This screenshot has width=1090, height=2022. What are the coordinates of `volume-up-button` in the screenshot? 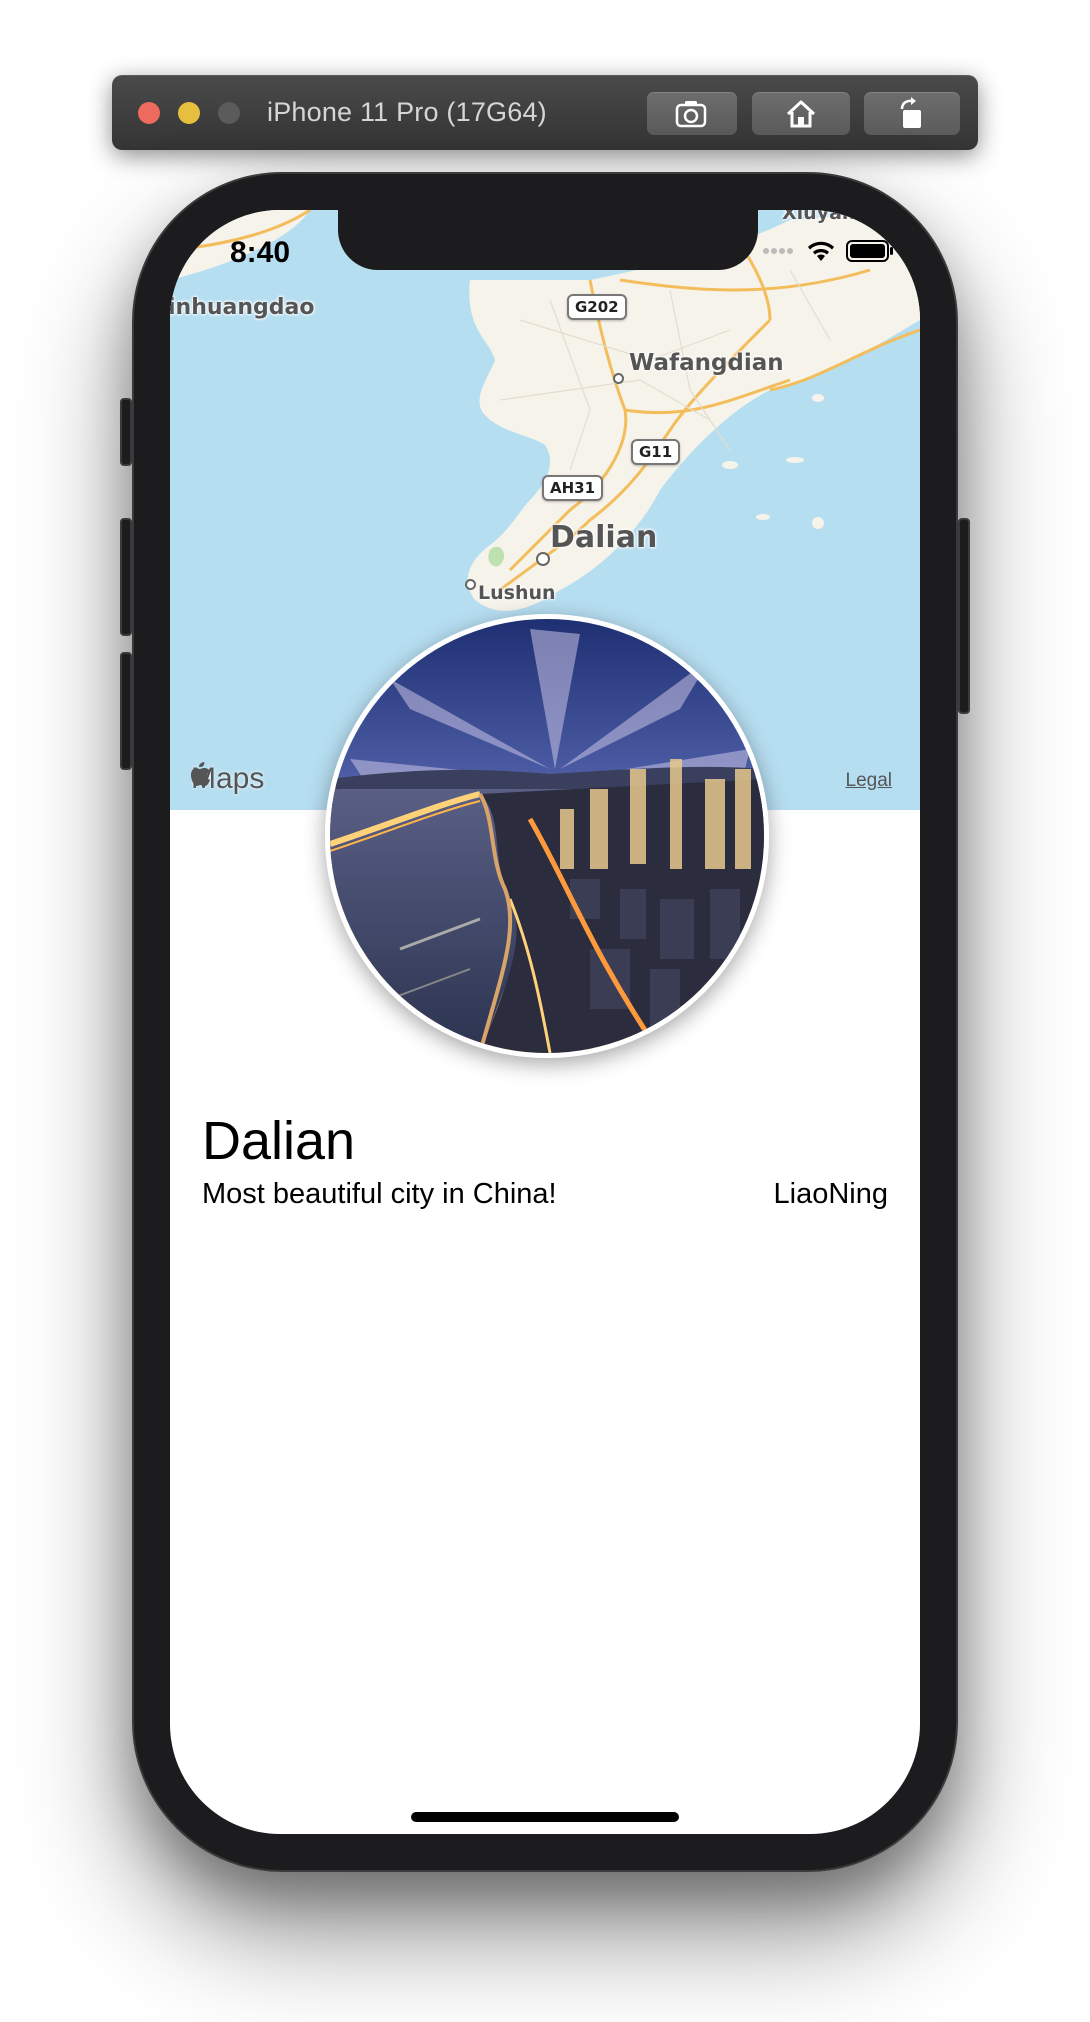 It's located at (126, 577).